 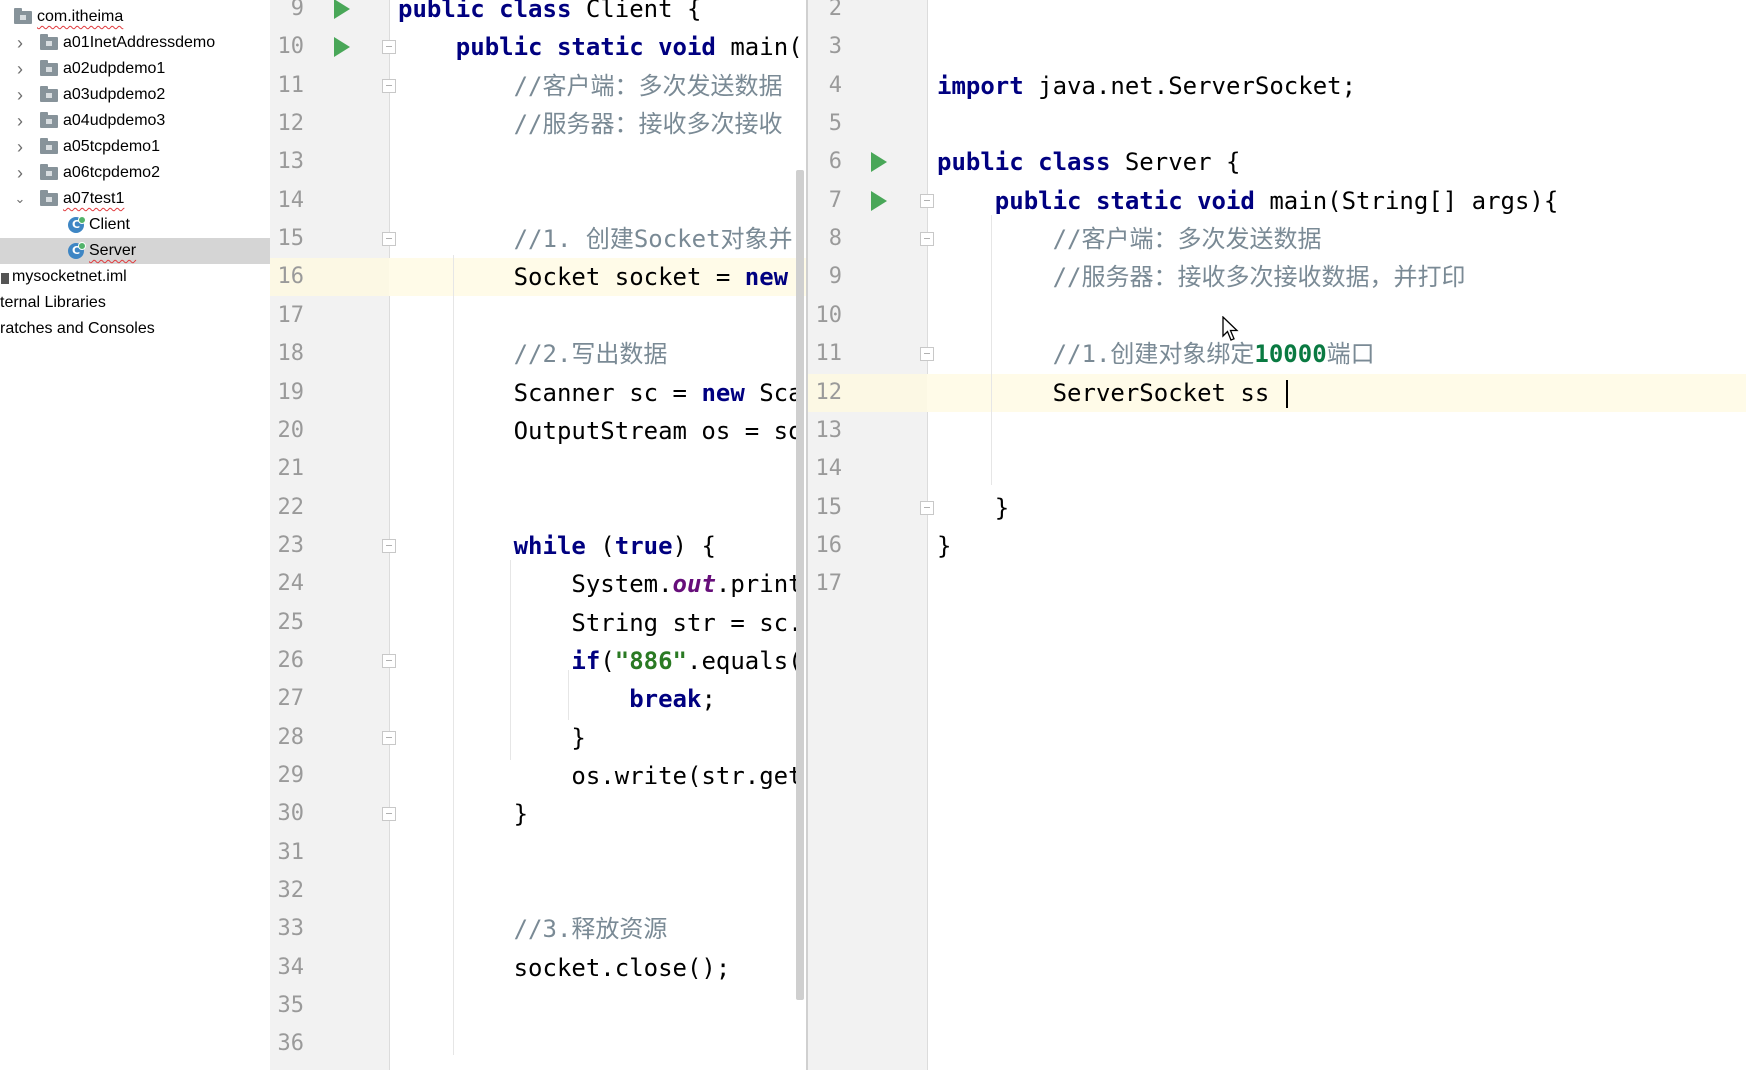 What do you see at coordinates (564, 968) in the screenshot?
I see `code-line: socket.close();` at bounding box center [564, 968].